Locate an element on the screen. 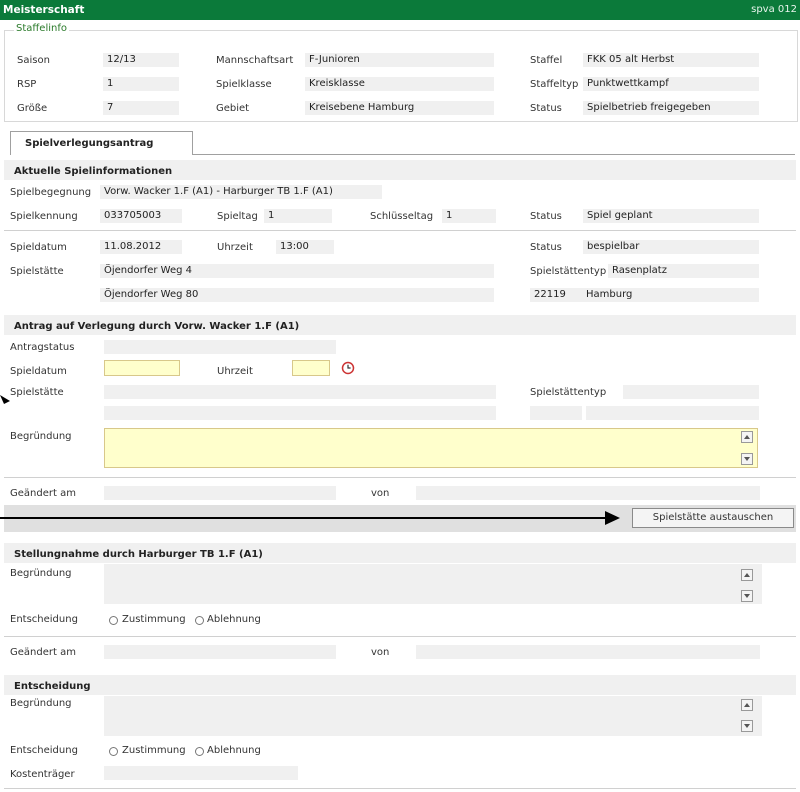  stellung-zustimmung-radio is located at coordinates (113, 620).